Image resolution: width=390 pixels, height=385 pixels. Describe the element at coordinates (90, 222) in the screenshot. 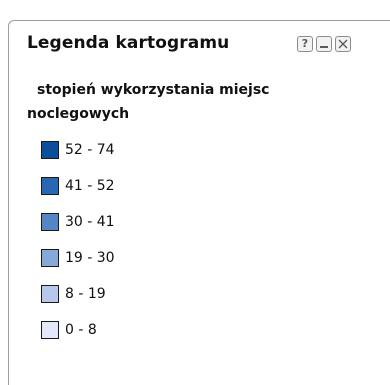

I see `legend-range-label: 30 - 41` at that location.